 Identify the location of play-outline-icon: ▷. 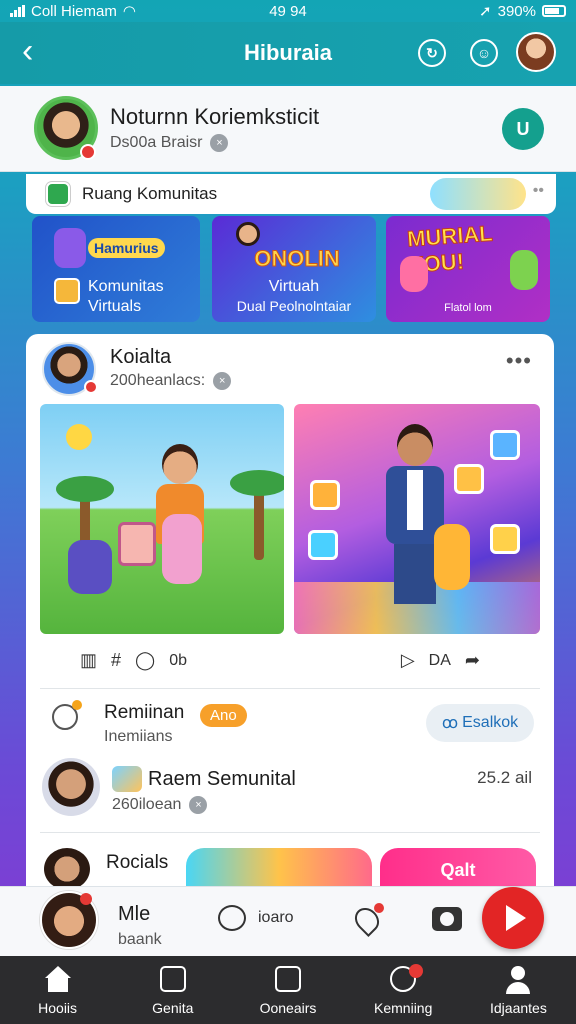
(408, 660).